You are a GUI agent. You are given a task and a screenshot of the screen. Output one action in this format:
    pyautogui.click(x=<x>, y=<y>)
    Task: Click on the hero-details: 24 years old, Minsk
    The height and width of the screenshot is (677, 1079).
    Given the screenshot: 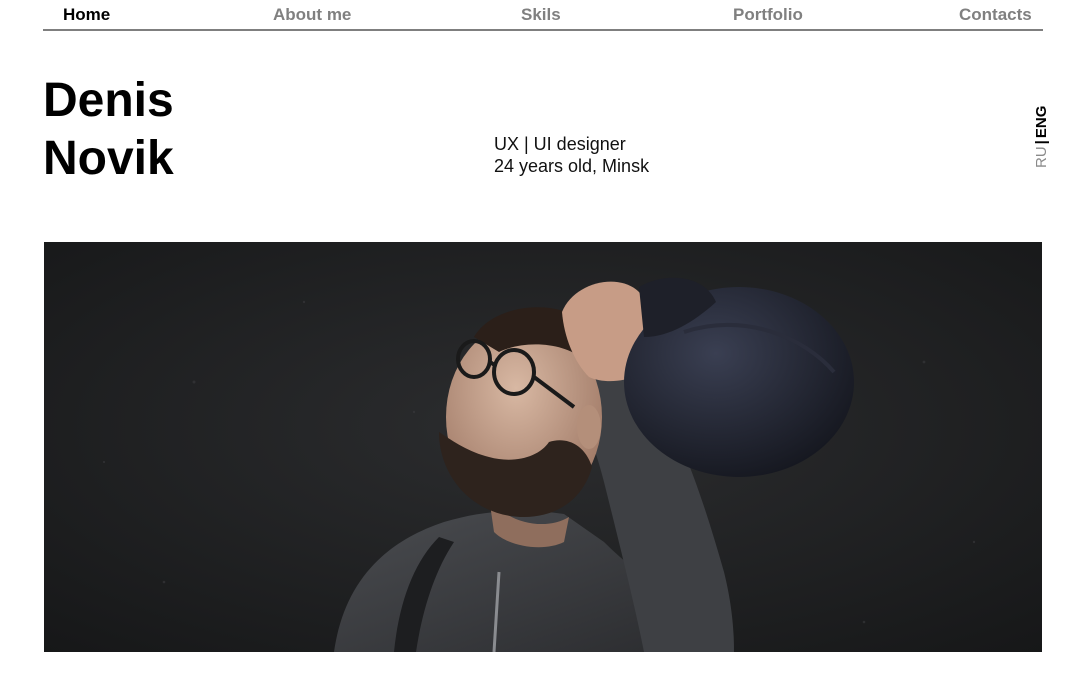 What is the action you would take?
    pyautogui.click(x=572, y=166)
    